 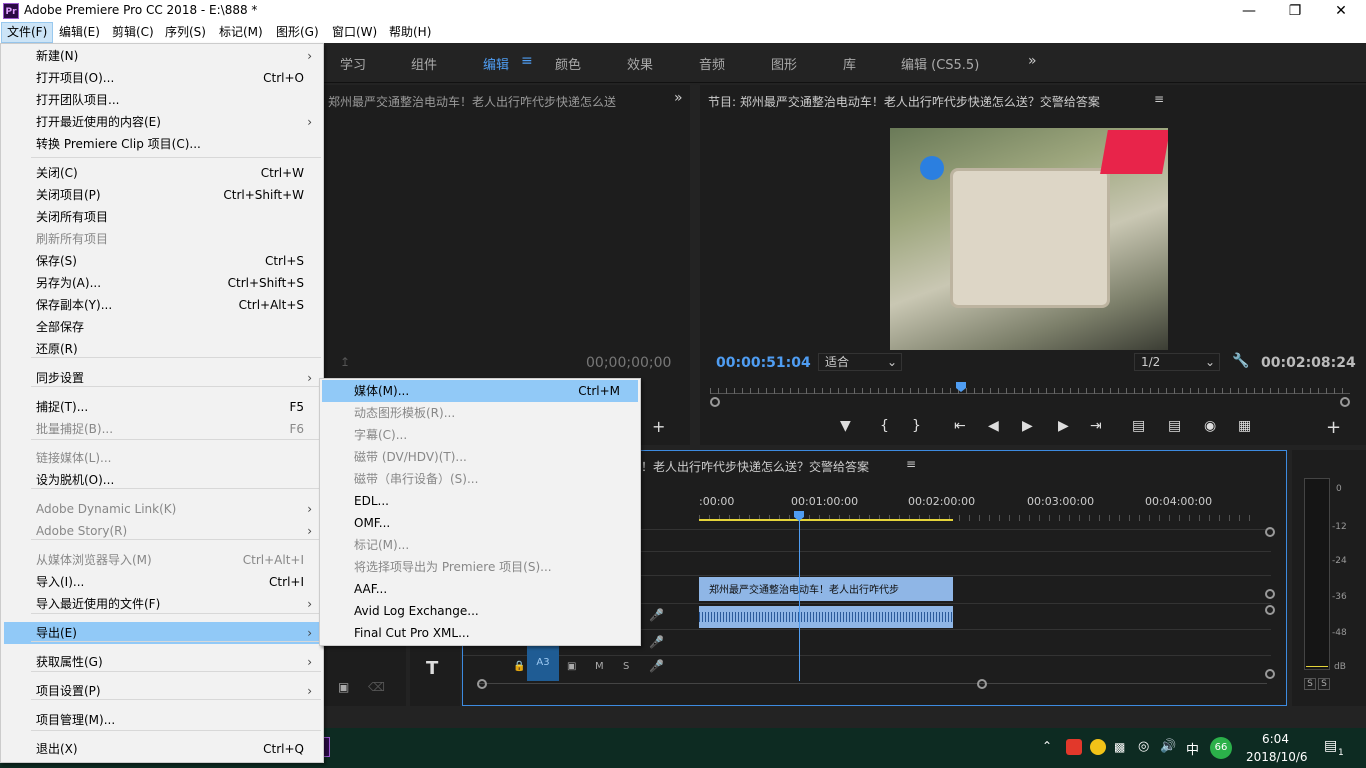 I want to click on file-menu-item: 新建(N) ›, so click(x=163, y=56).